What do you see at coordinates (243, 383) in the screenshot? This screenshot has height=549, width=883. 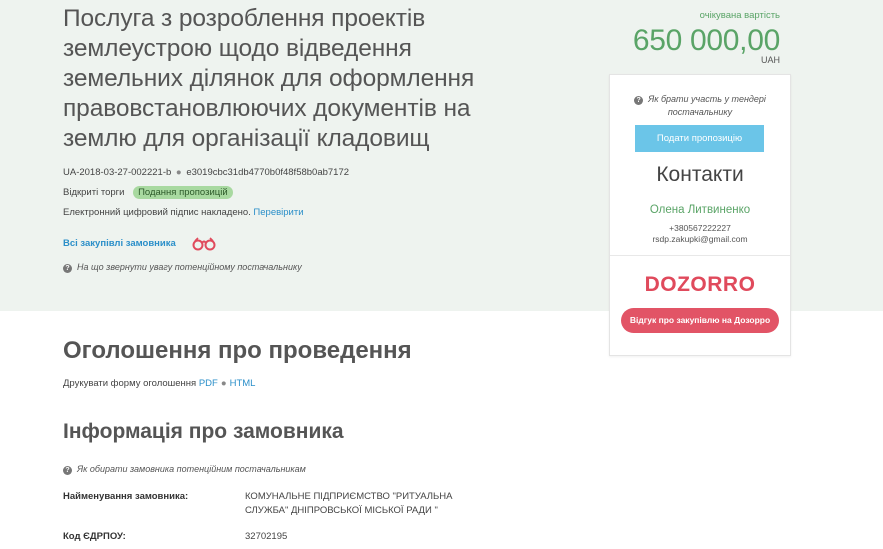 I see `print-html-link: HTML` at bounding box center [243, 383].